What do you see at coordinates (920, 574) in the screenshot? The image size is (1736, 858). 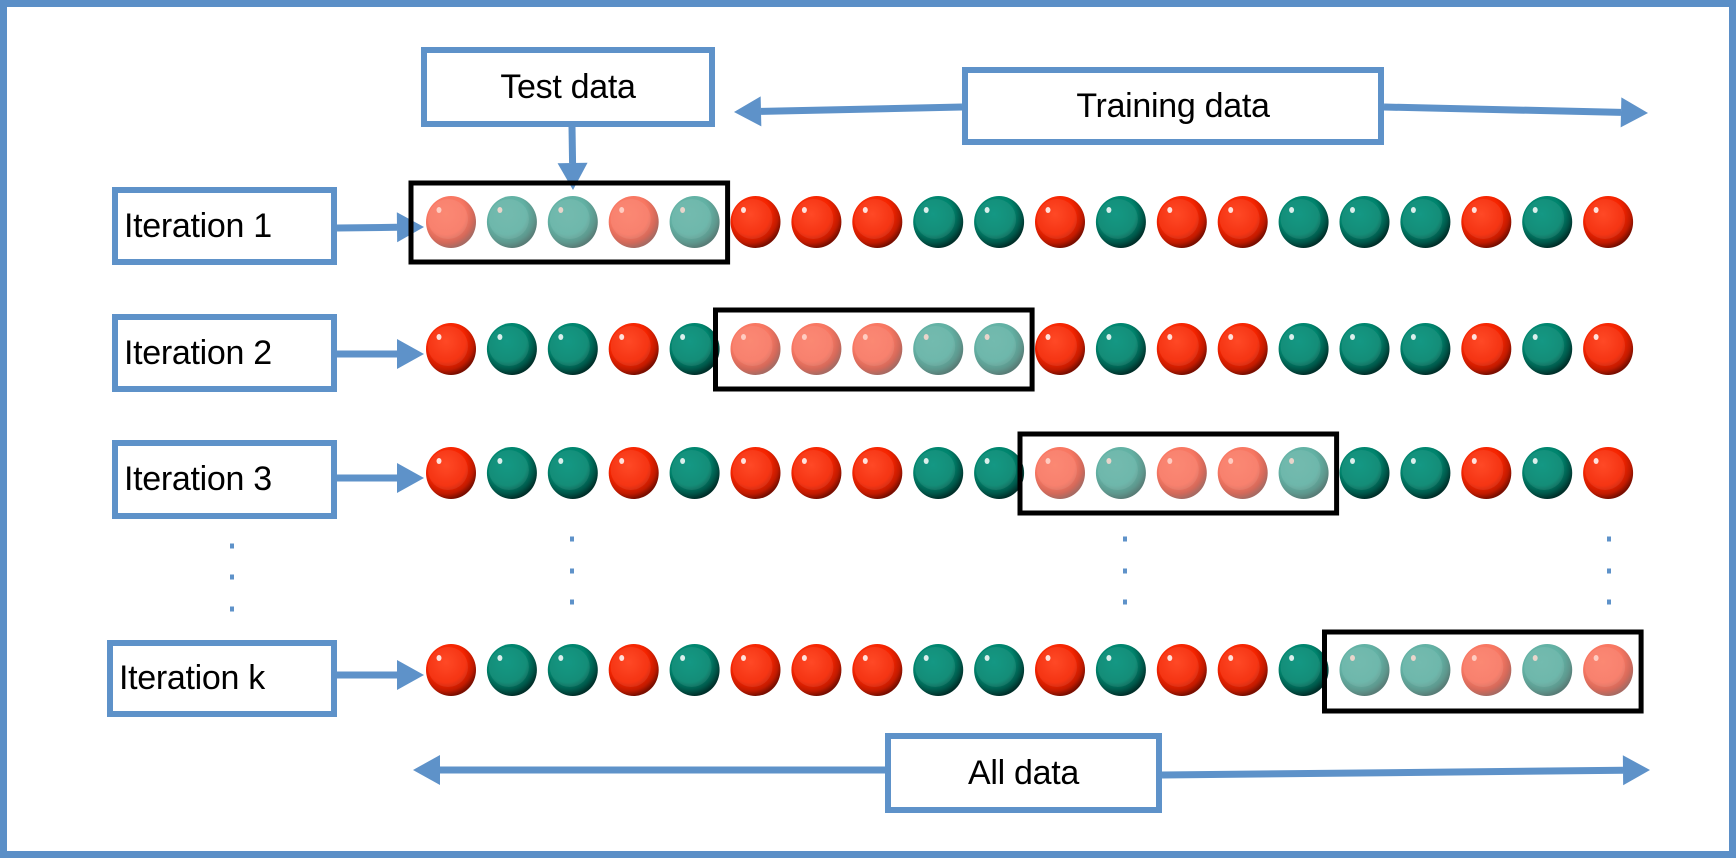 I see `ellipsis-dots` at bounding box center [920, 574].